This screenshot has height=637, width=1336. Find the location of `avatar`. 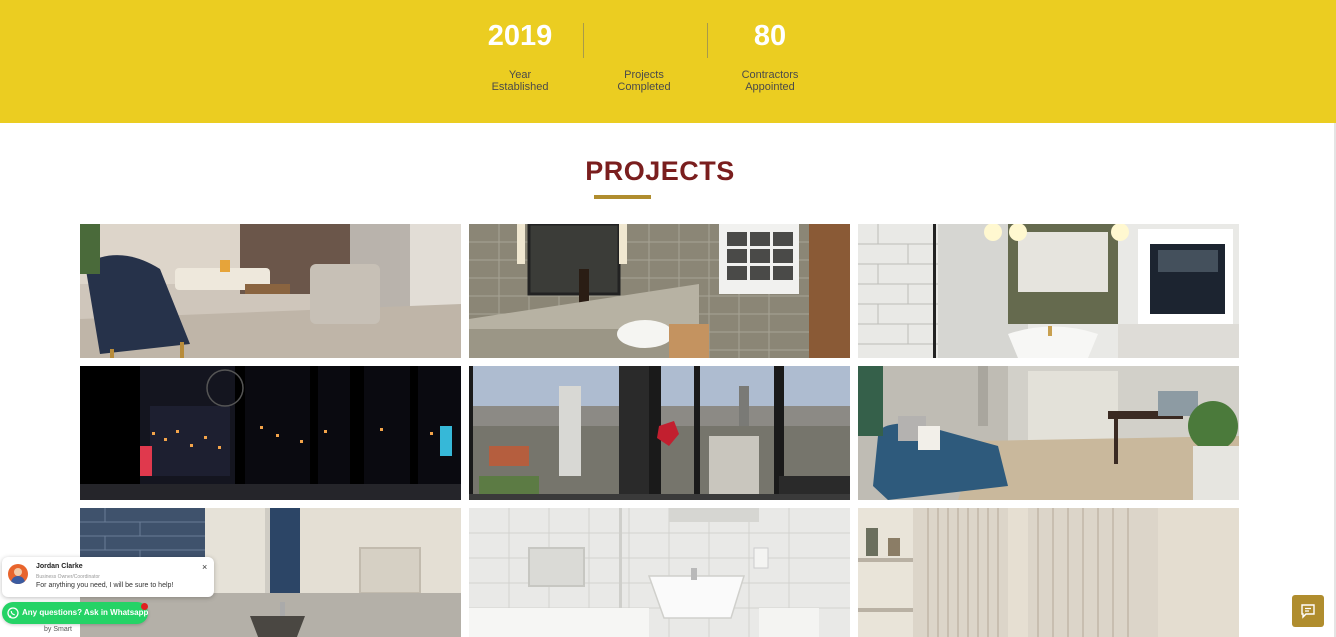

avatar is located at coordinates (18, 574).